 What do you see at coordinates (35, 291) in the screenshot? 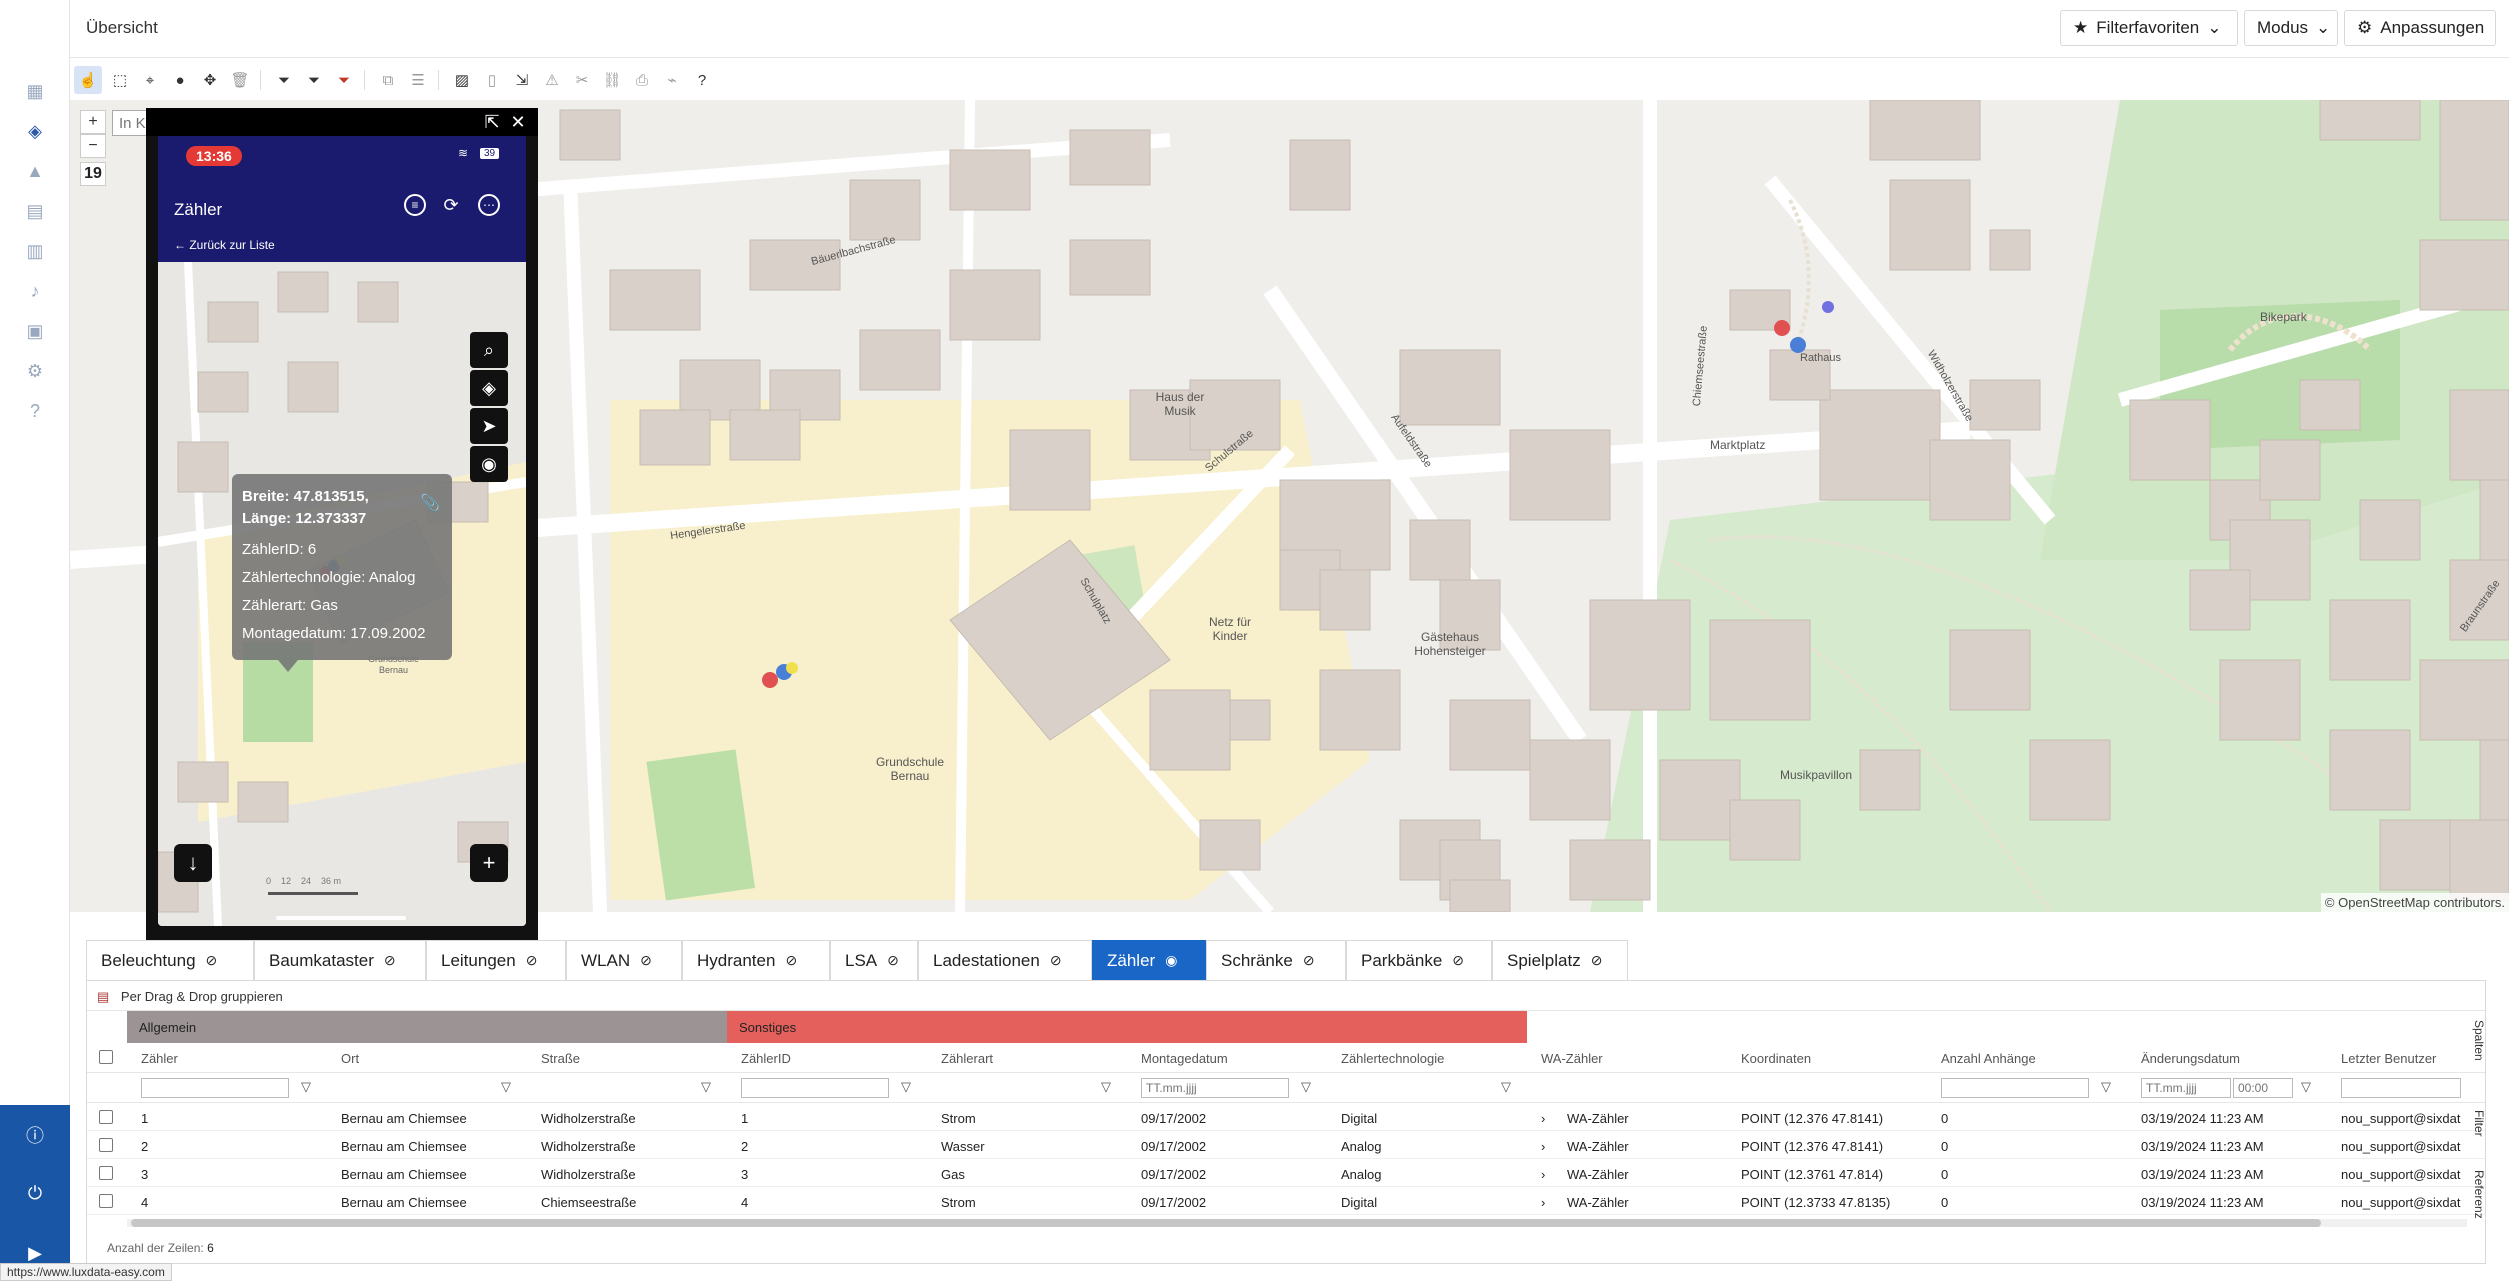
I see `bell-icon: ♪` at bounding box center [35, 291].